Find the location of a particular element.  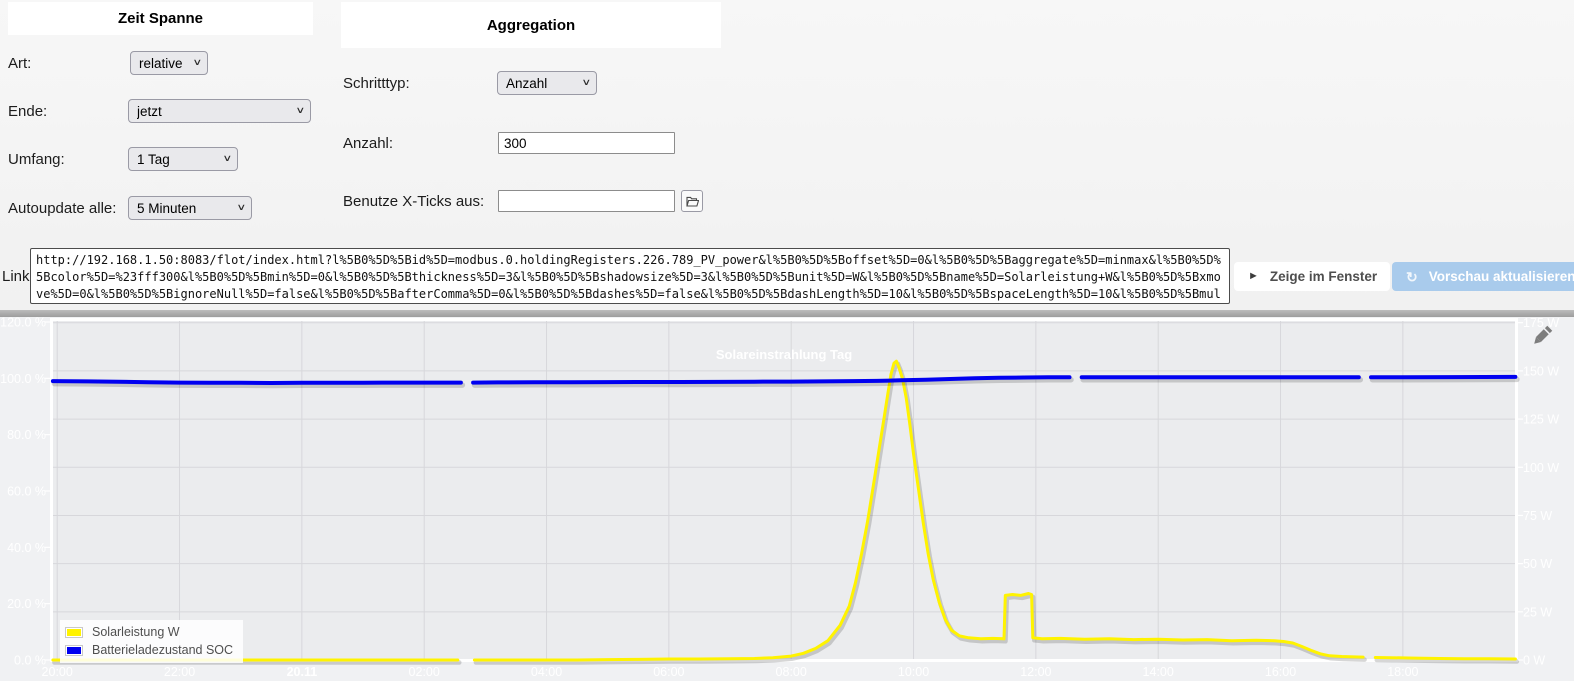

legend-label-solarleistung: Solarleistung W is located at coordinates (136, 632).